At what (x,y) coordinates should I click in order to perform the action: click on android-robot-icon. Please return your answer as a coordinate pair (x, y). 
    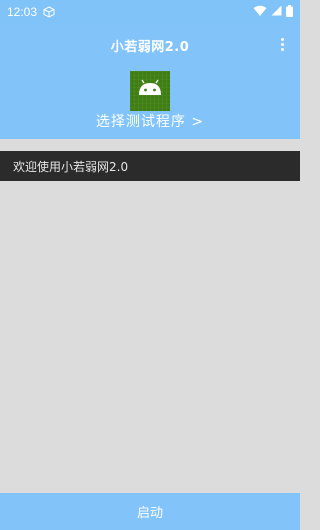
    Looking at the image, I should click on (150, 91).